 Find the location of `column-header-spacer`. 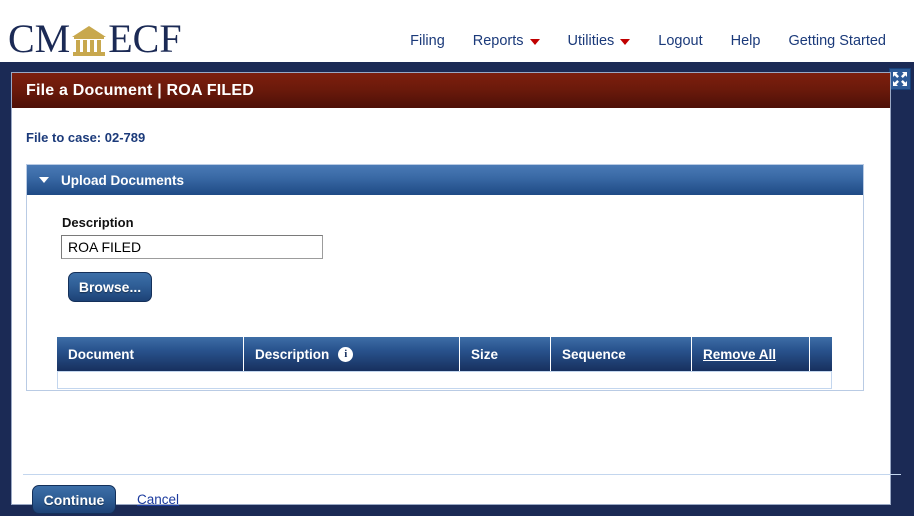

column-header-spacer is located at coordinates (821, 354).